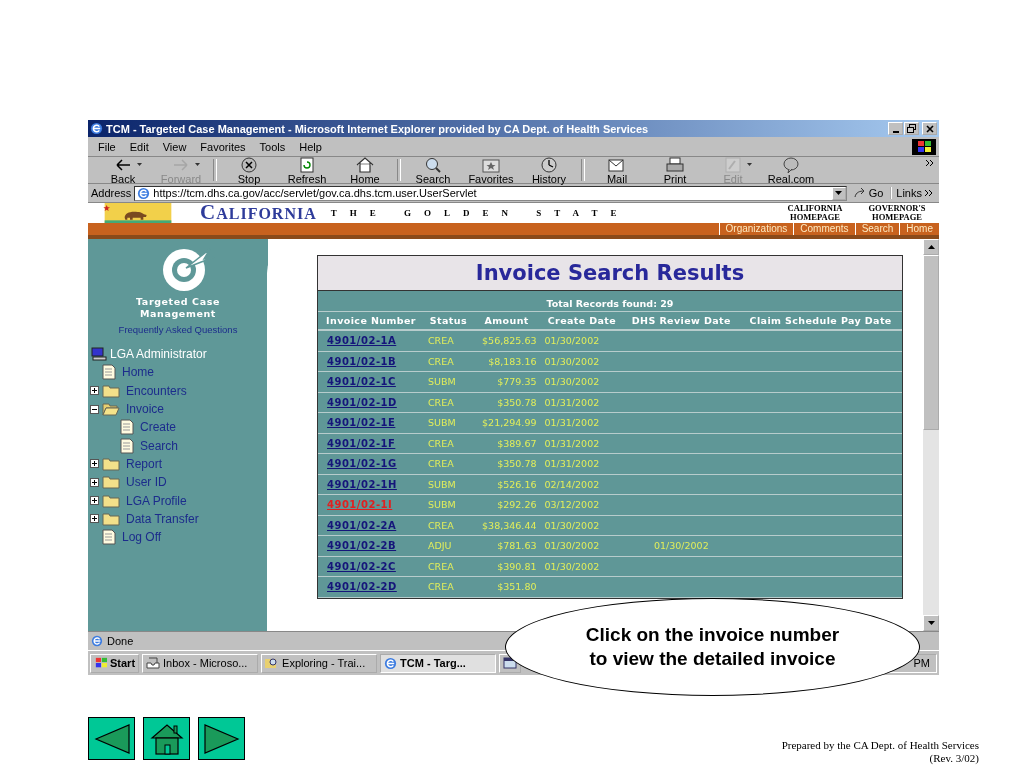 The width and height of the screenshot is (1024, 768). What do you see at coordinates (166, 738) in the screenshot?
I see `home-slide-button` at bounding box center [166, 738].